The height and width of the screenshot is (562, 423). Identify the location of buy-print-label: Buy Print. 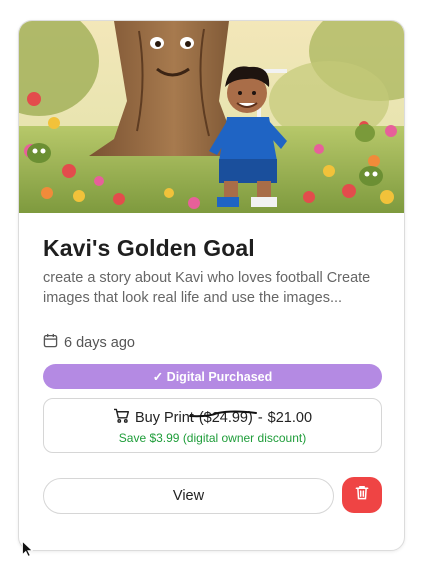
(164, 417).